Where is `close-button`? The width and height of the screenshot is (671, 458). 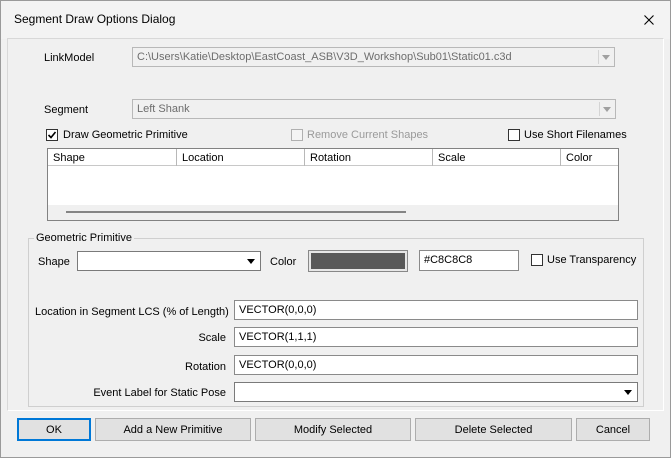 close-button is located at coordinates (649, 20).